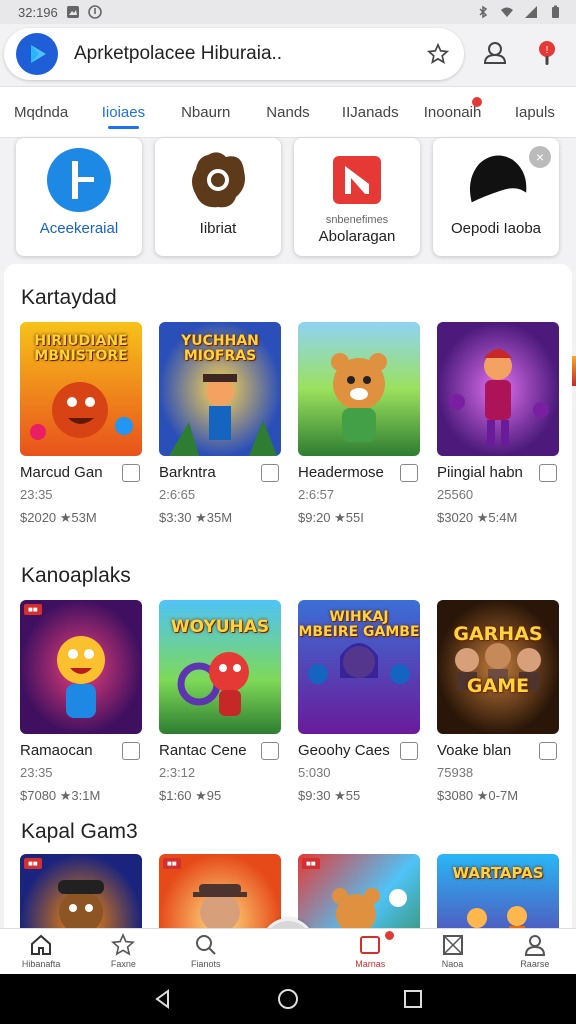 This screenshot has width=576, height=1024. Describe the element at coordinates (79, 831) in the screenshot. I see `section-title: Kapal Gam3` at that location.